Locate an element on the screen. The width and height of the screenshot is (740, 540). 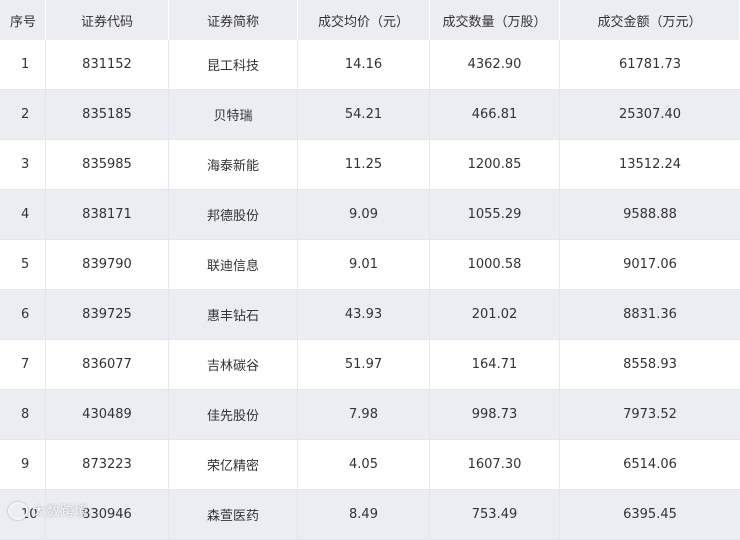
header-name: 证券简称 is located at coordinates (233, 20).